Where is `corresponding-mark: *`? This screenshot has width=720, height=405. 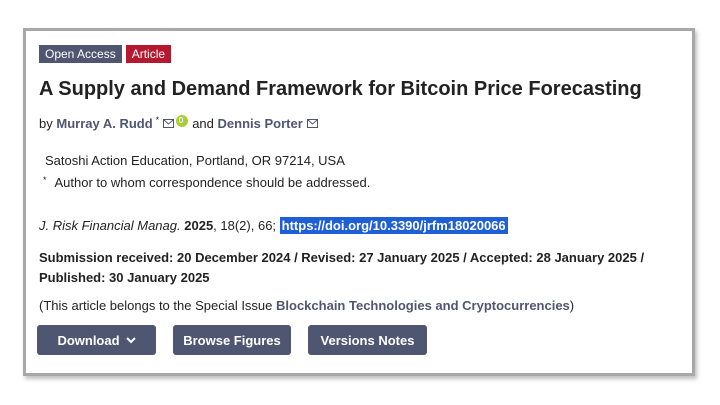
corresponding-mark: * is located at coordinates (157, 119).